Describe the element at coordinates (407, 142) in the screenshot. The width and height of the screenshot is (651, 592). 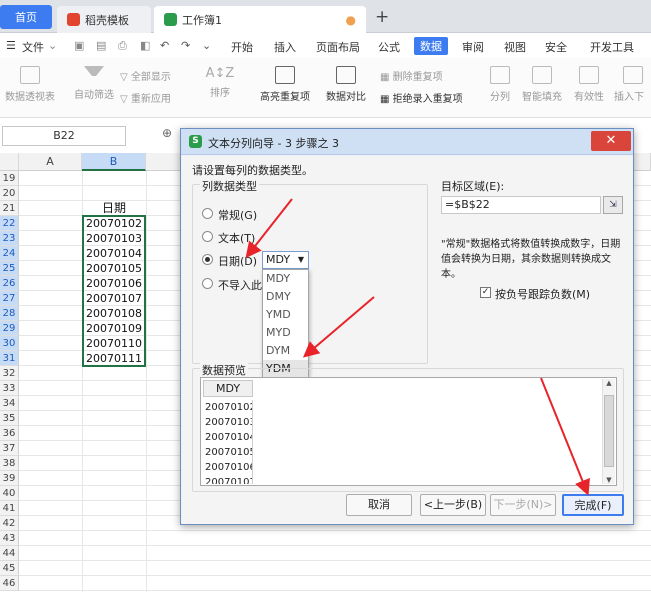
I see `dialog-title-bar: S 文本分列向导 - 3 步骤之 3 ✕` at that location.